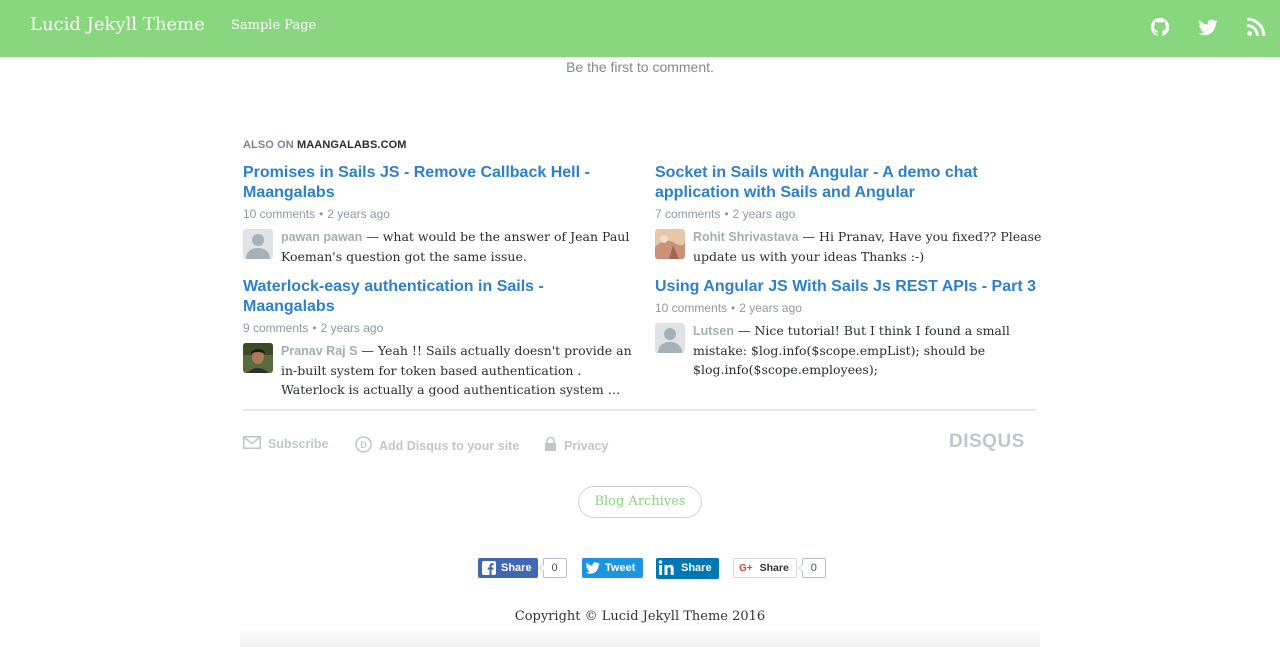  I want to click on top-navbar: Lucid Jekyll Theme Sample Page, so click(640, 28).